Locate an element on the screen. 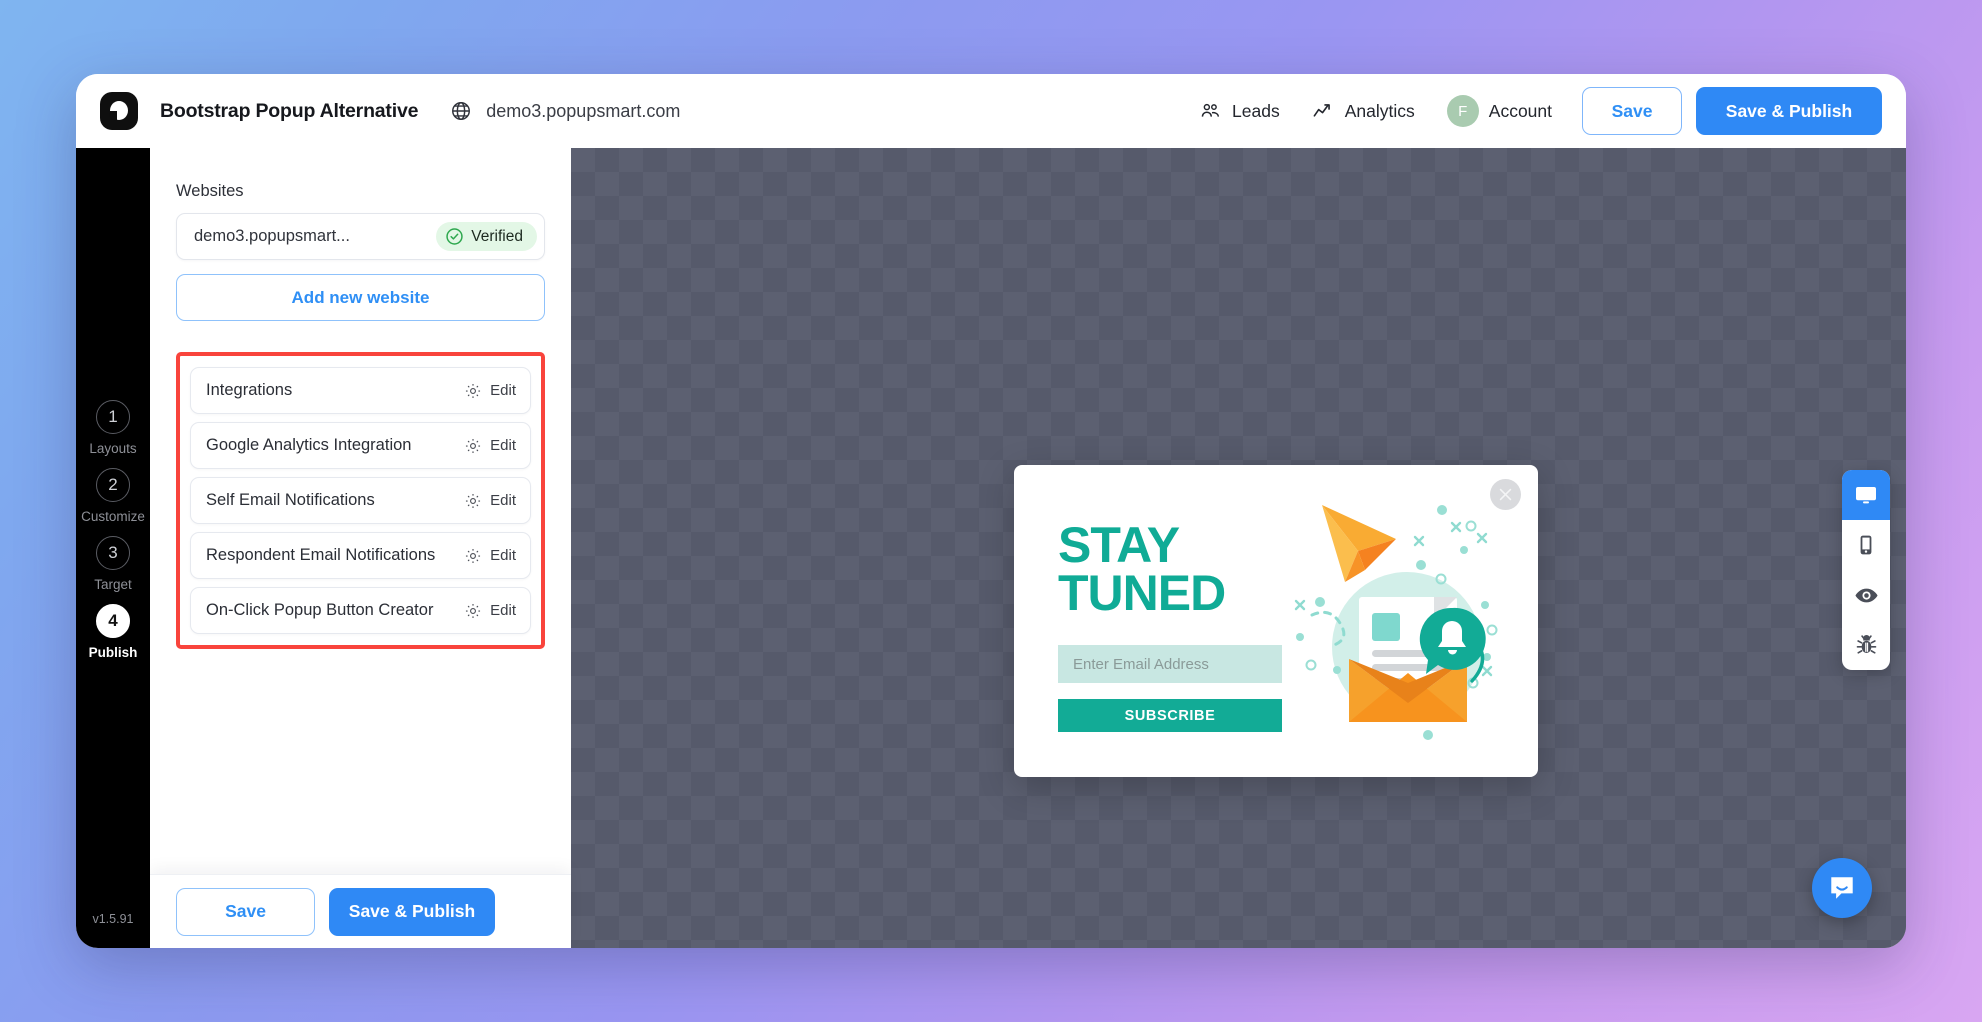 This screenshot has height=1022, width=1982. desktop-icon is located at coordinates (1866, 495).